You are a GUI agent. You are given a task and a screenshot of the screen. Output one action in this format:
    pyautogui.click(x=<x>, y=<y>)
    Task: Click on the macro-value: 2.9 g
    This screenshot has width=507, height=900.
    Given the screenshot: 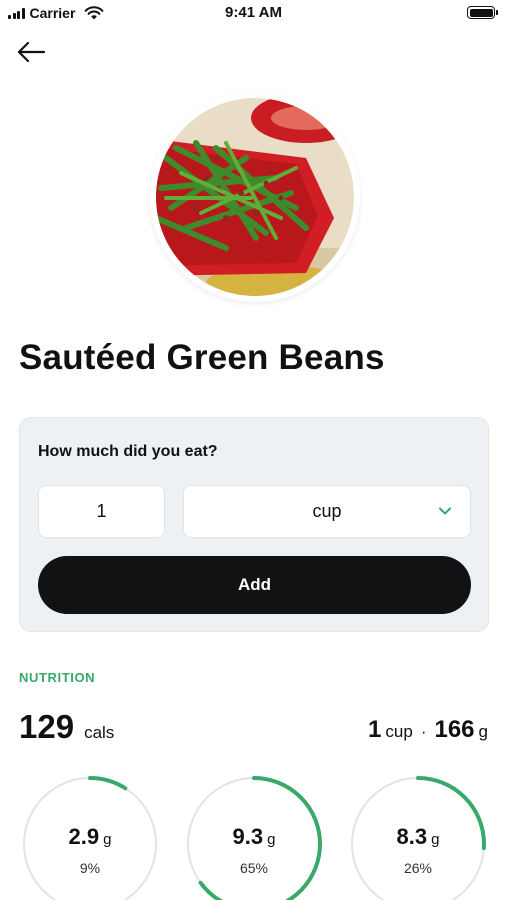 What is the action you would take?
    pyautogui.click(x=90, y=836)
    